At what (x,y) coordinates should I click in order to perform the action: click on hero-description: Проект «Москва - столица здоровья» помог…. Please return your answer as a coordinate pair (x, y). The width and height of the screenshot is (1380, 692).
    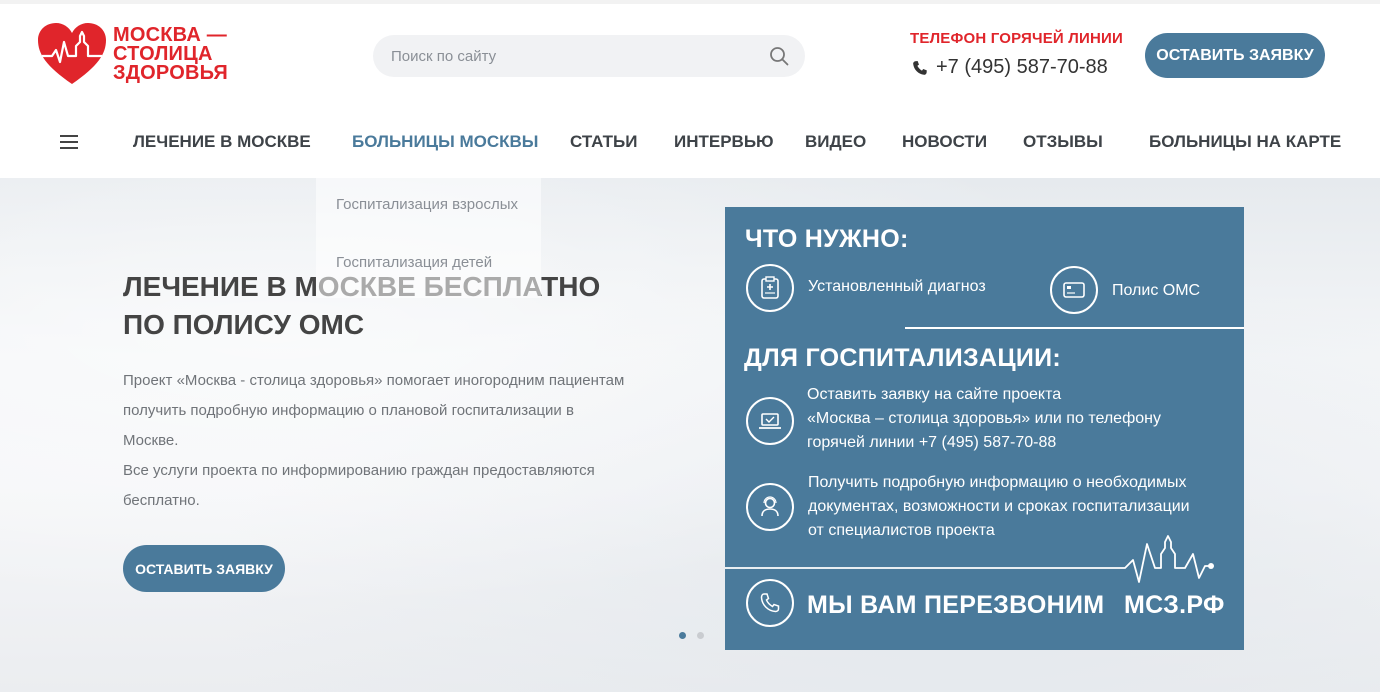
    Looking at the image, I should click on (378, 441).